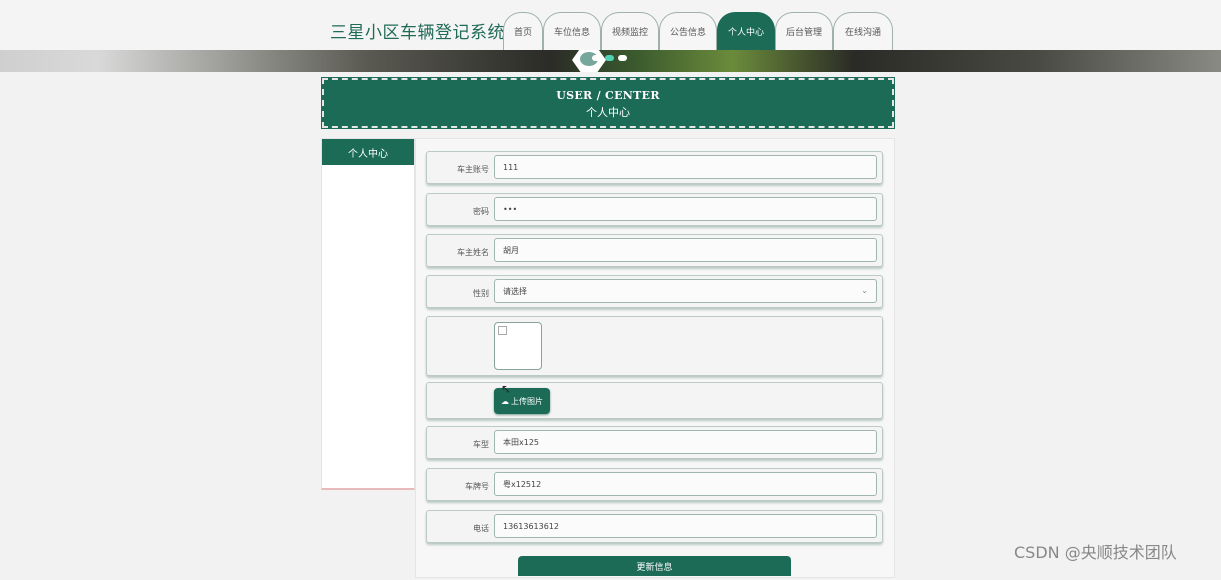 The image size is (1221, 580). Describe the element at coordinates (608, 103) in the screenshot. I see `page-heading: USER / CENTER 个人中心` at that location.